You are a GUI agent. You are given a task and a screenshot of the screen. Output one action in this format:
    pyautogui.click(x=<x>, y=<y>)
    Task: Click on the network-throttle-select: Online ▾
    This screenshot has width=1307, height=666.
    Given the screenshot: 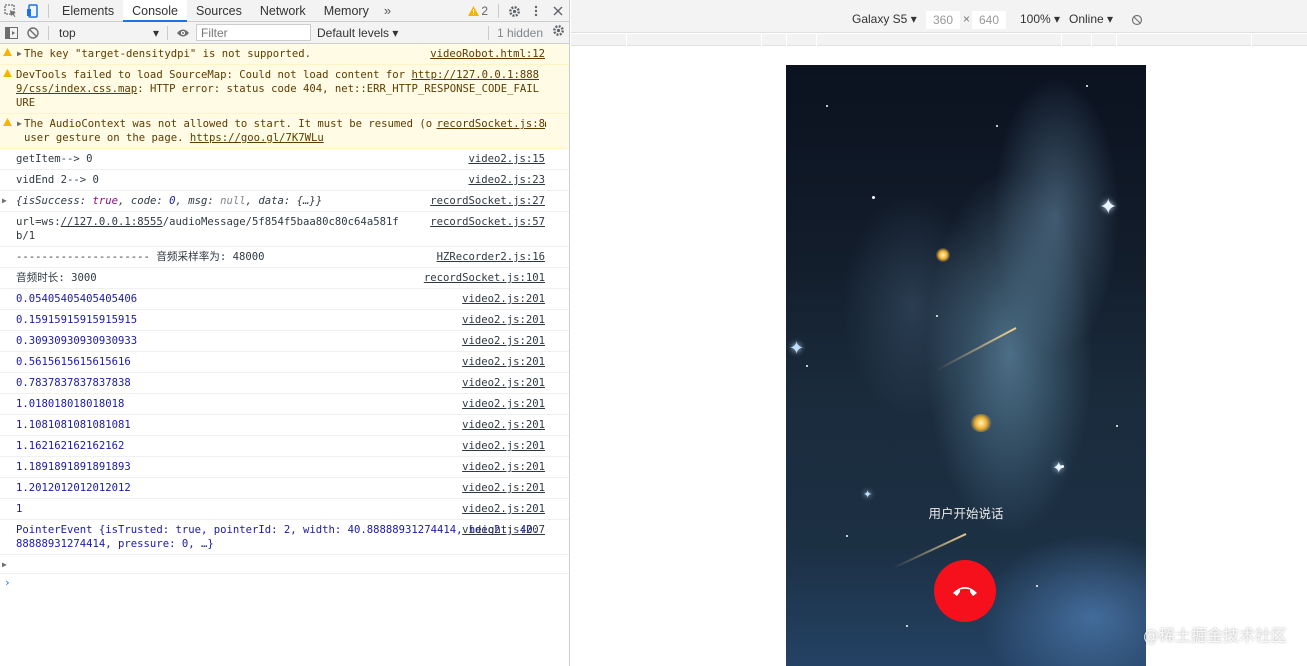 What is the action you would take?
    pyautogui.click(x=1091, y=19)
    